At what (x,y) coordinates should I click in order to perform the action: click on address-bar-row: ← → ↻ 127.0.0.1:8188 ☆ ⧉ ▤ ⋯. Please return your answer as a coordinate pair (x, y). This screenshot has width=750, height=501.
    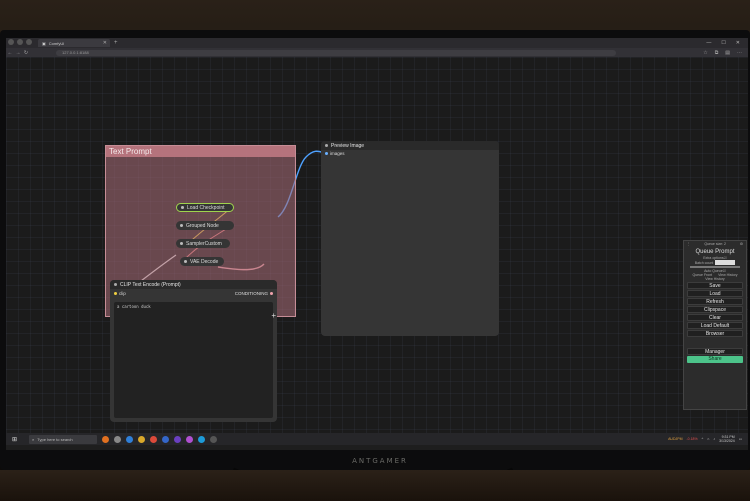
    Looking at the image, I should click on (377, 52).